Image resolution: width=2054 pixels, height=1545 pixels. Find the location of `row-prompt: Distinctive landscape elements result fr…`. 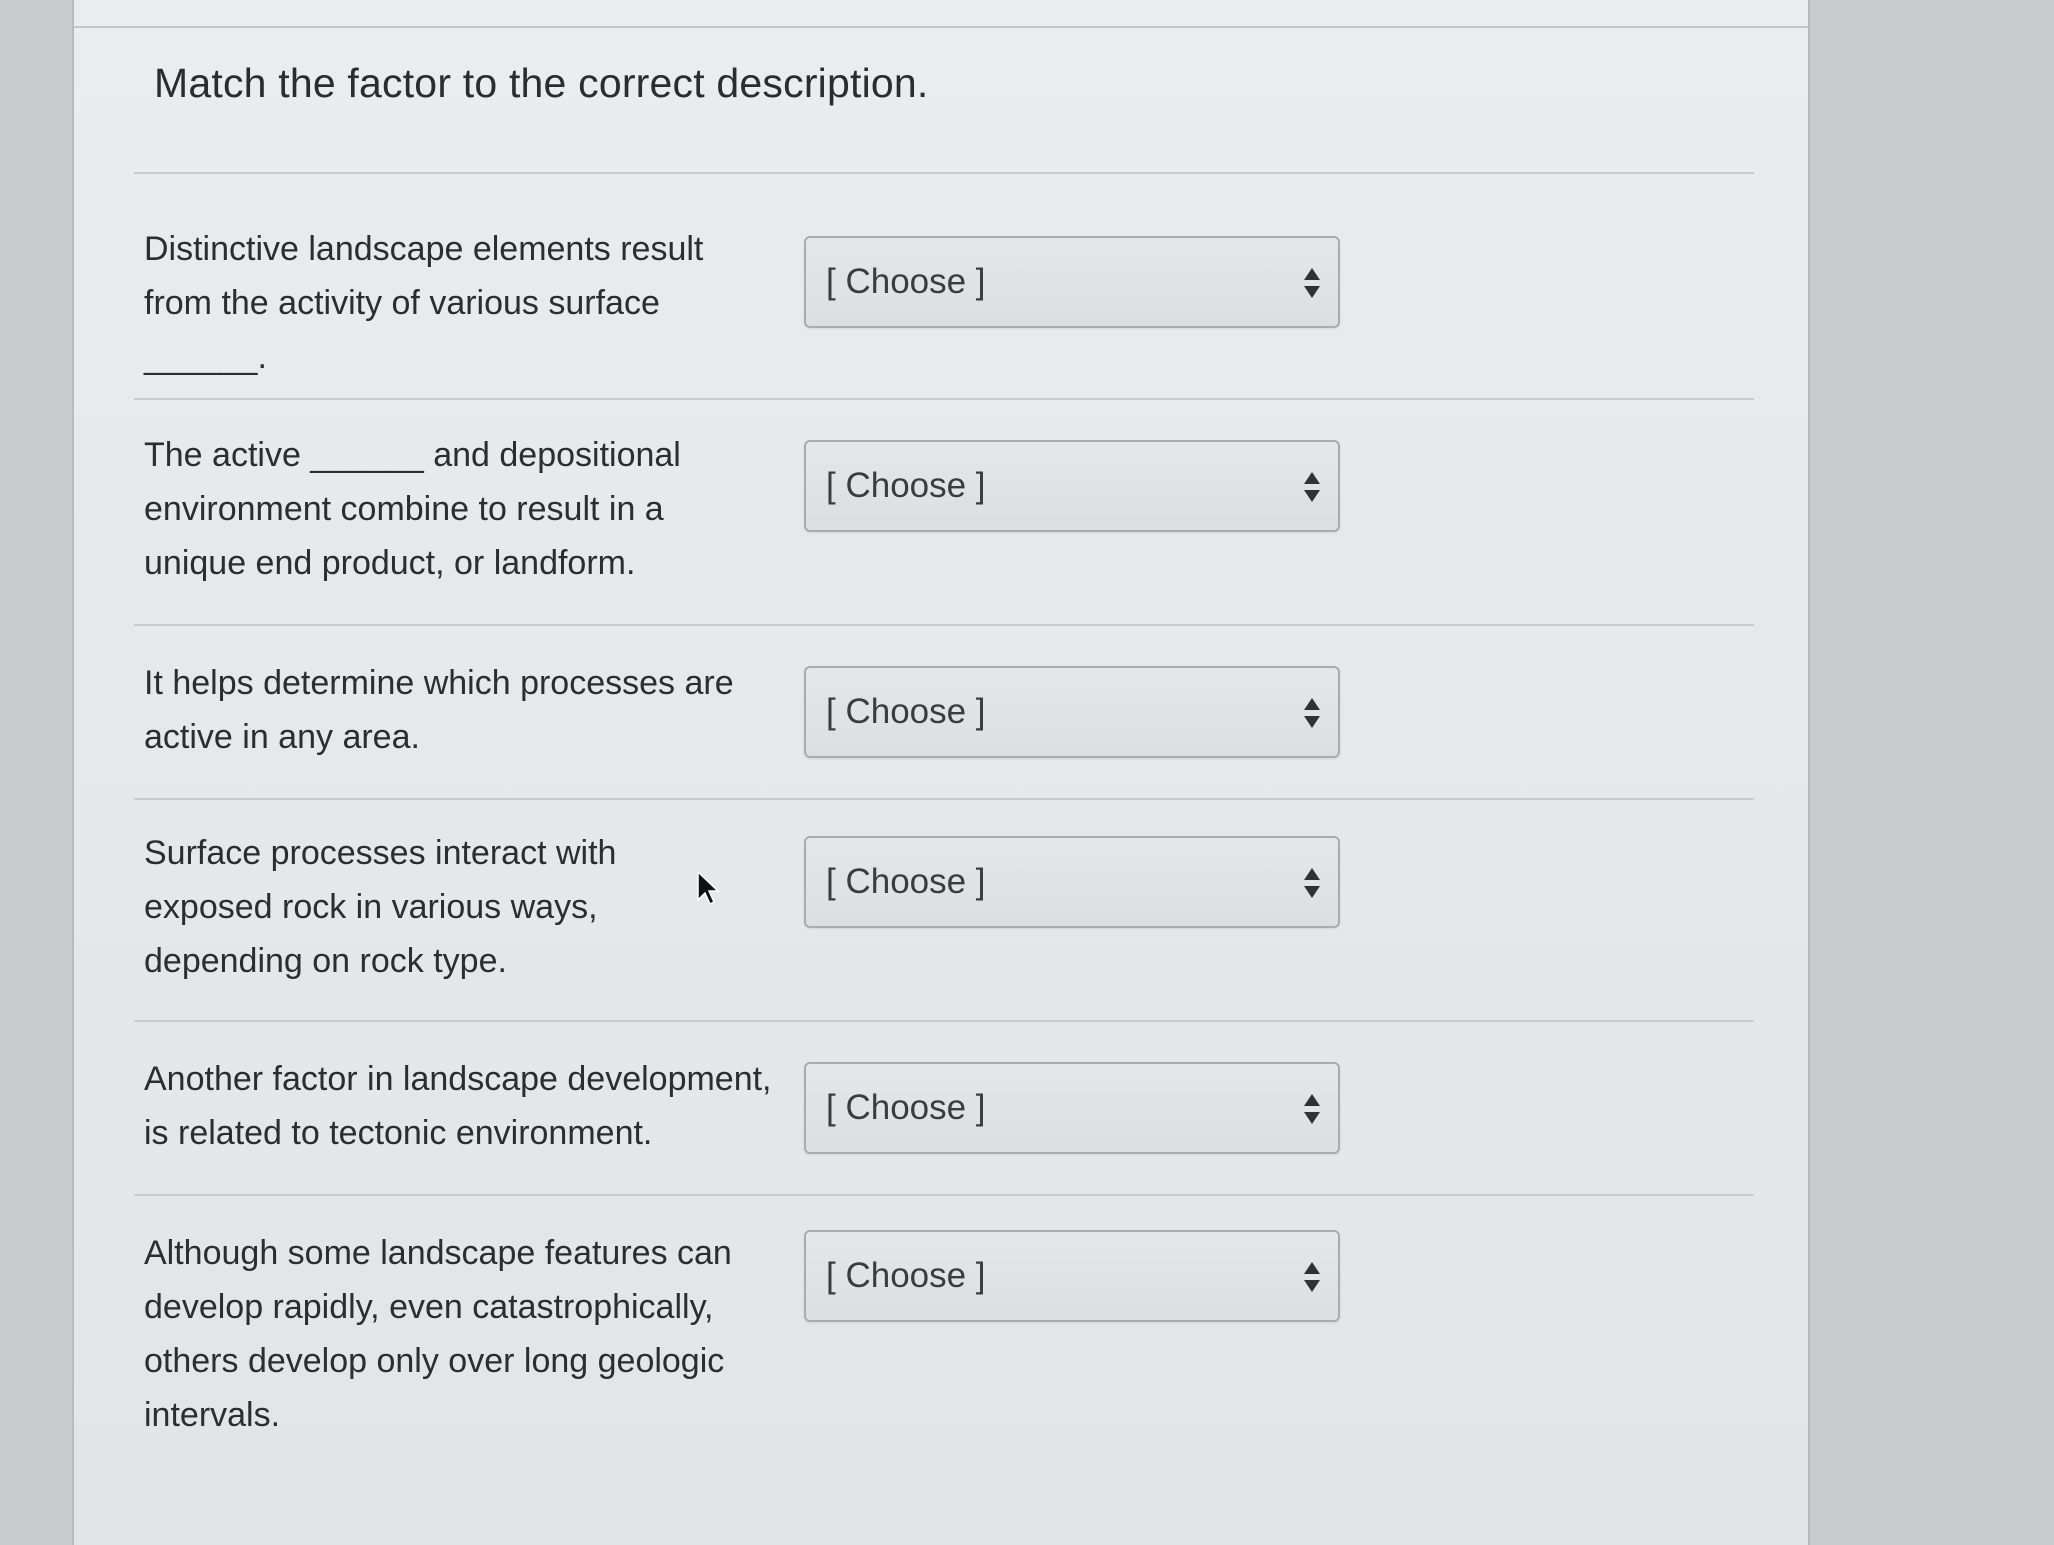

row-prompt: Distinctive landscape elements result fr… is located at coordinates (424, 303).